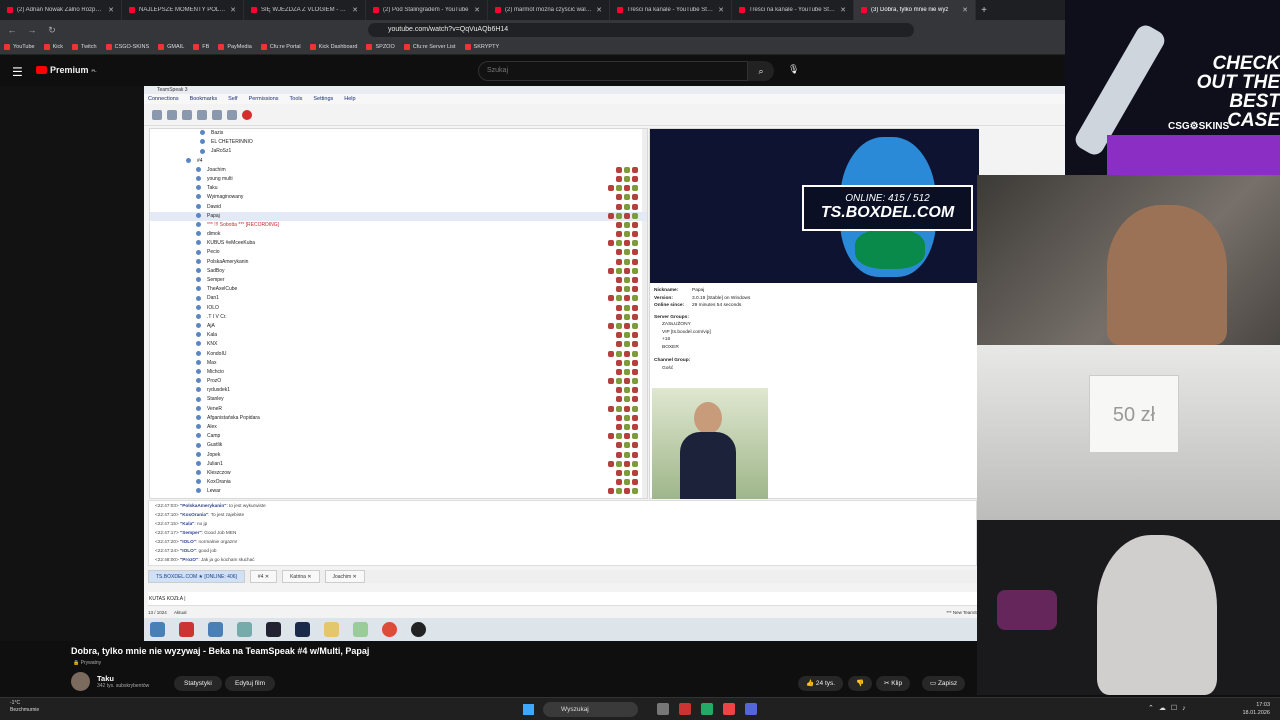 The image size is (1280, 720). I want to click on teamspeak-menu-item: Self, so click(232, 99).